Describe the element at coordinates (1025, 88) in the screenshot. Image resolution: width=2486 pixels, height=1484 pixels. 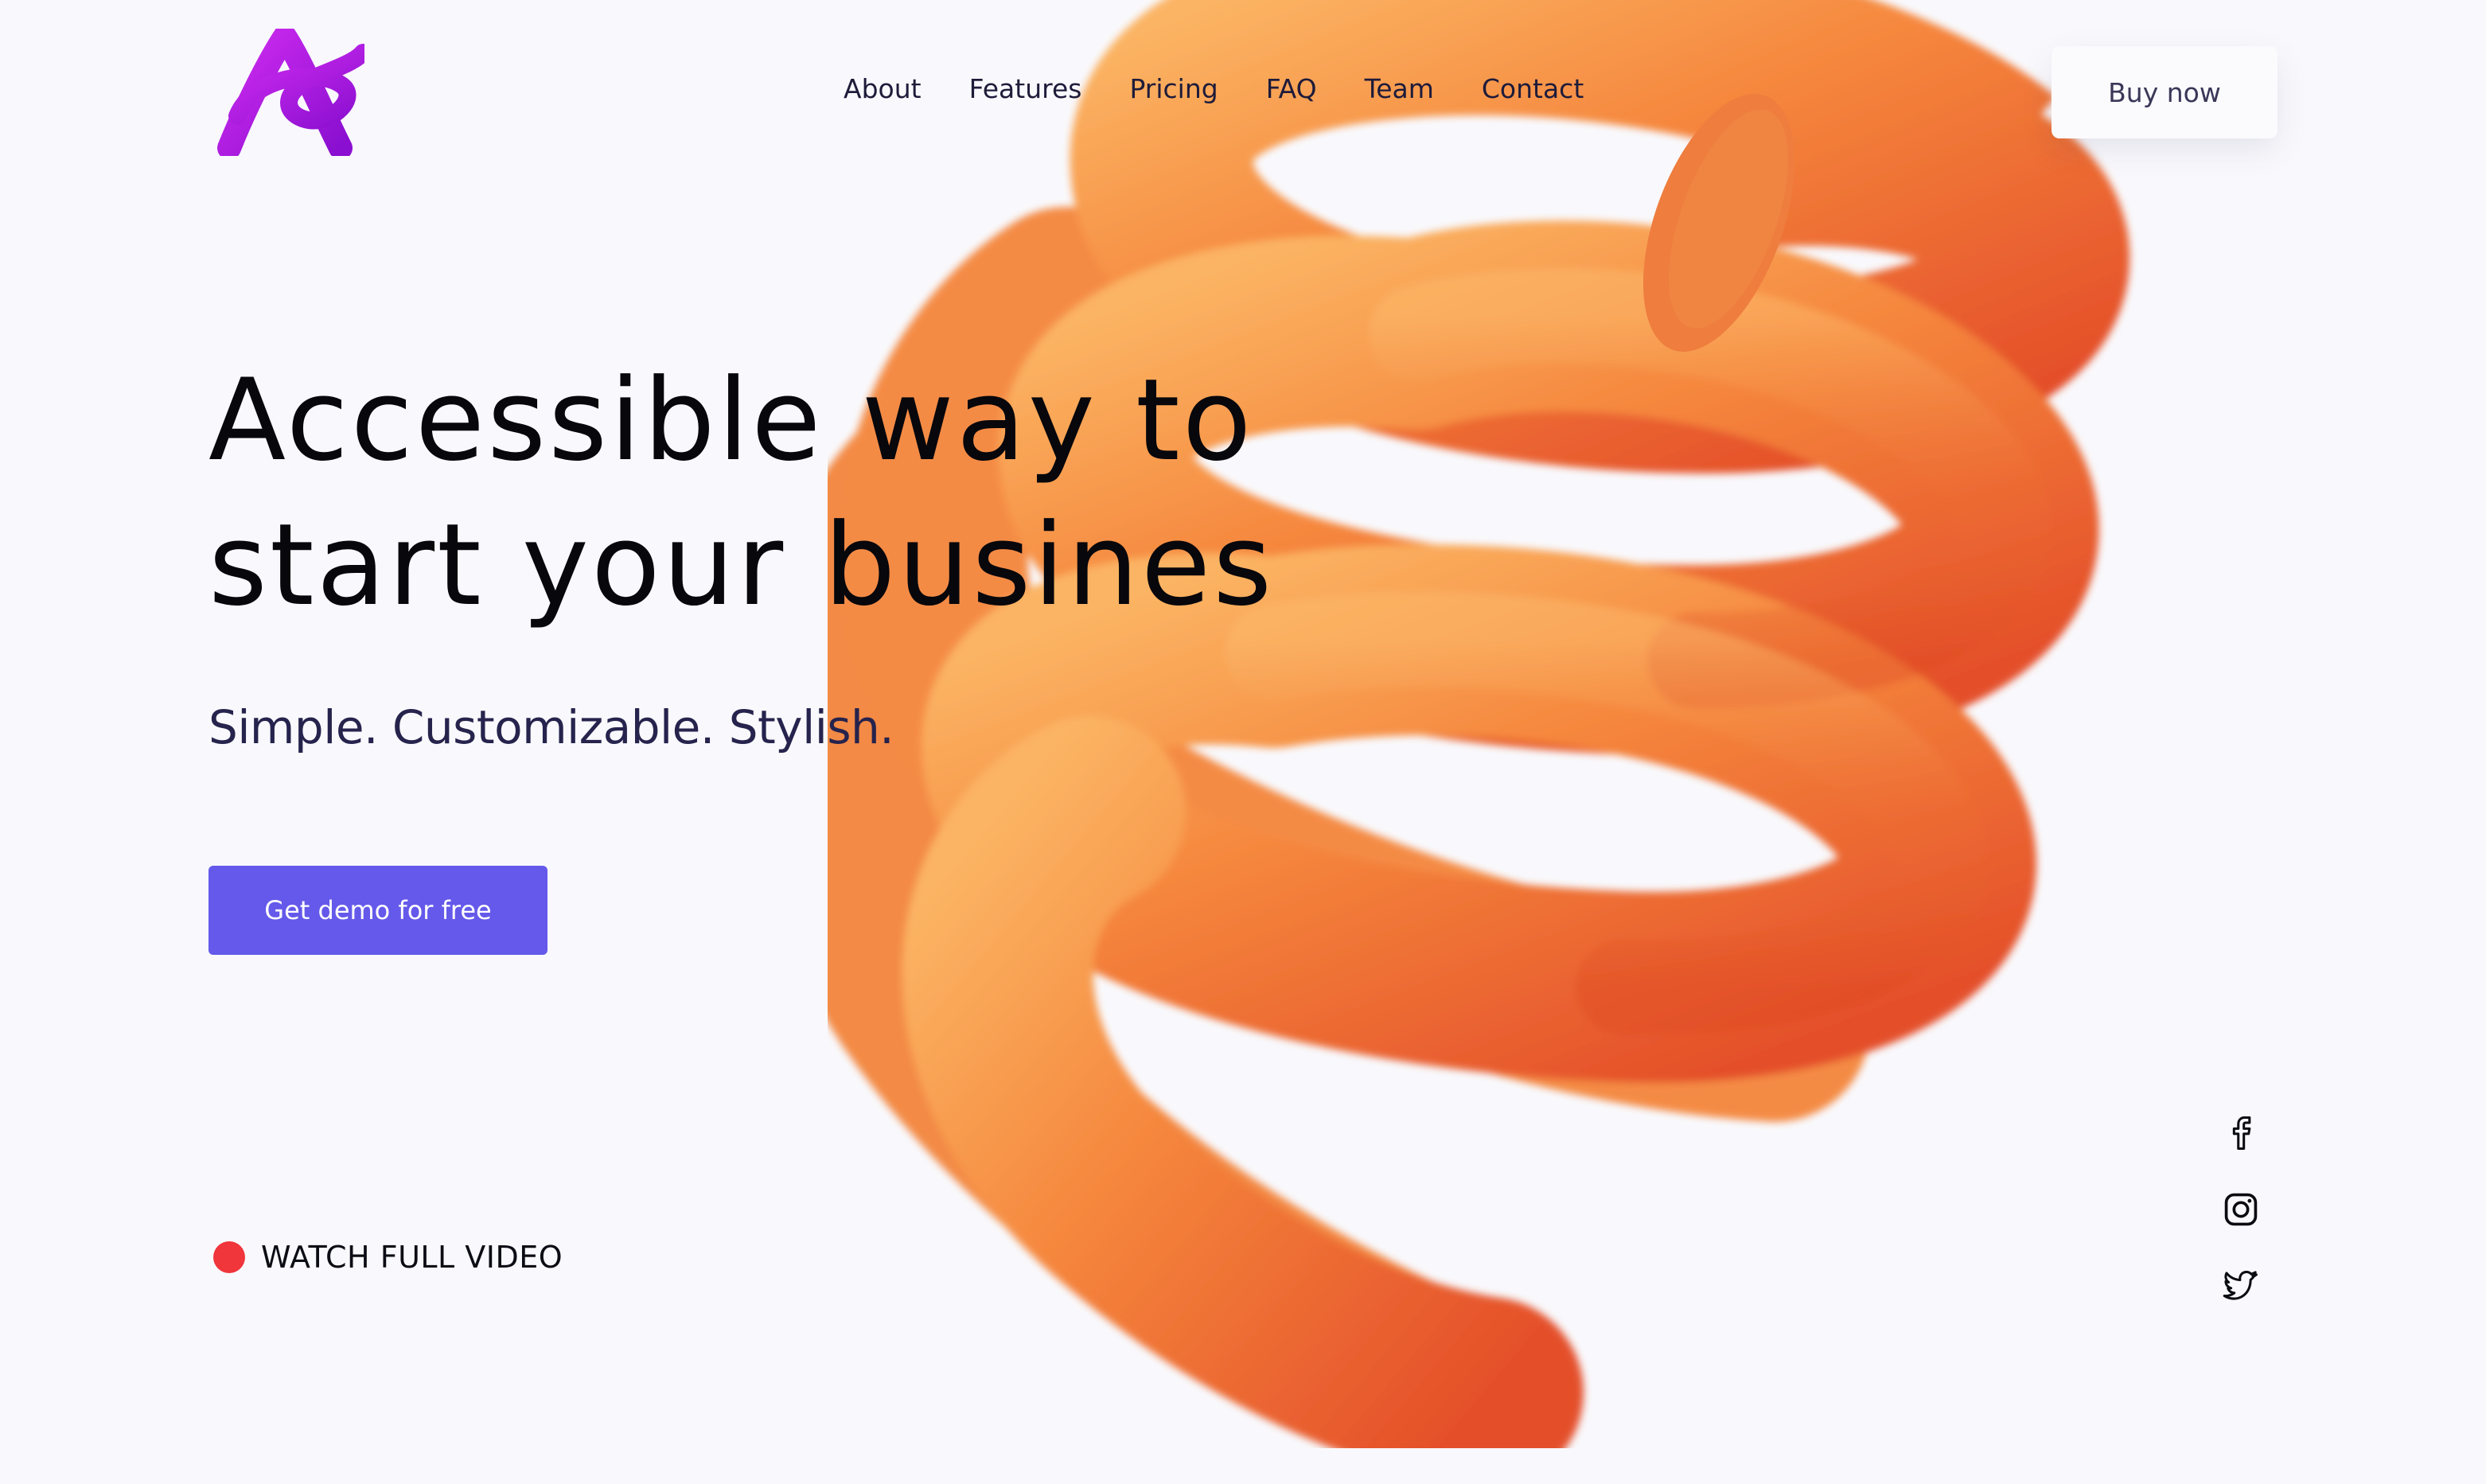
I see `nav-link-features: Features` at that location.